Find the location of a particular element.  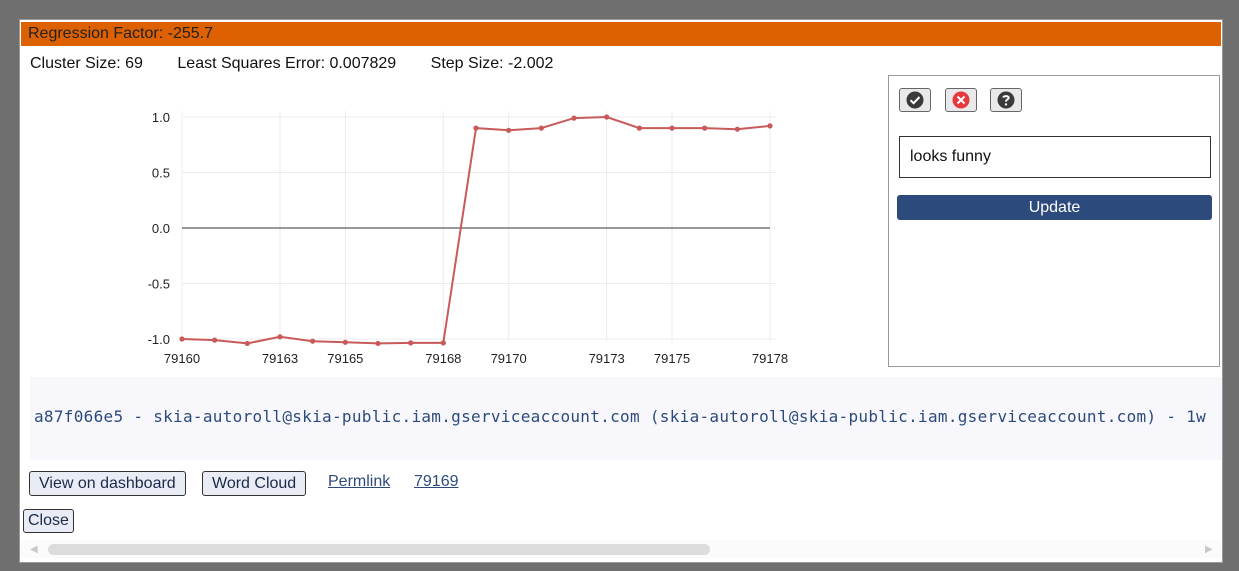

y-tick-label: -0.5 is located at coordinates (159, 284).